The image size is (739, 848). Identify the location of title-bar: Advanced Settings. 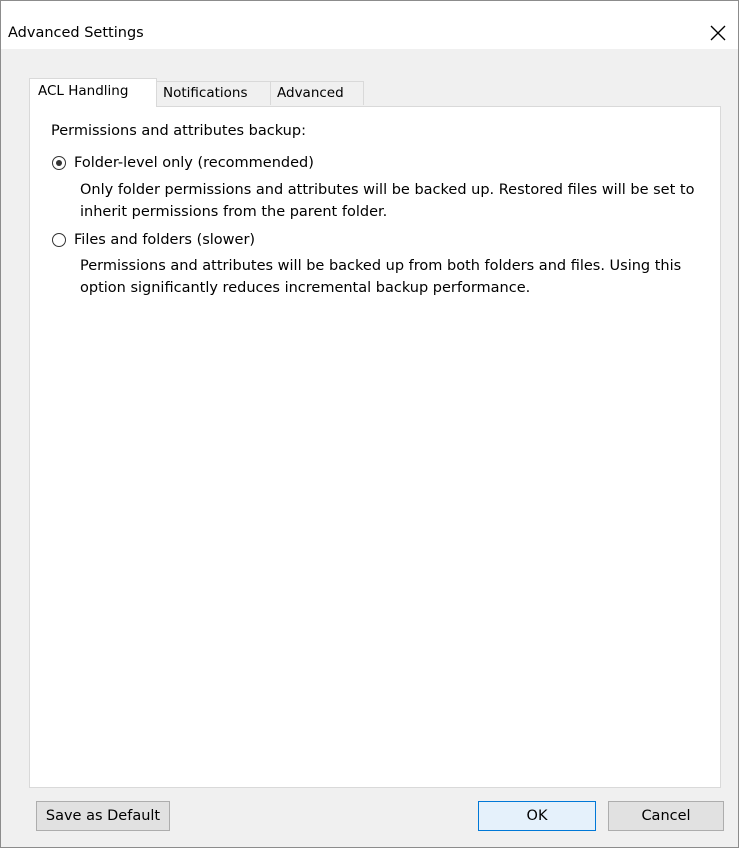
(369, 25).